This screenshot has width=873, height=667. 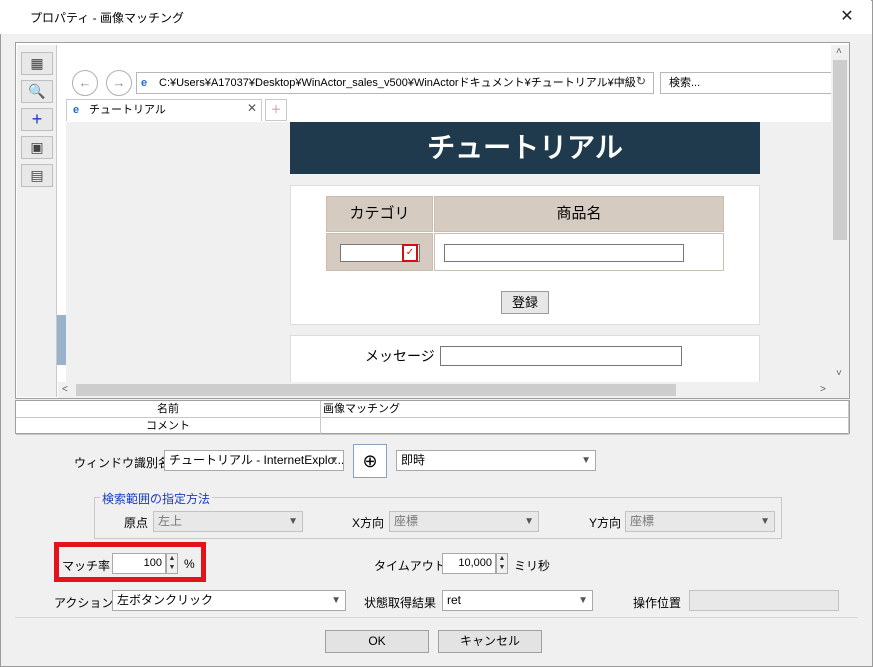 What do you see at coordinates (156, 498) in the screenshot?
I see `search-range-title: 検索範囲の指定方法` at bounding box center [156, 498].